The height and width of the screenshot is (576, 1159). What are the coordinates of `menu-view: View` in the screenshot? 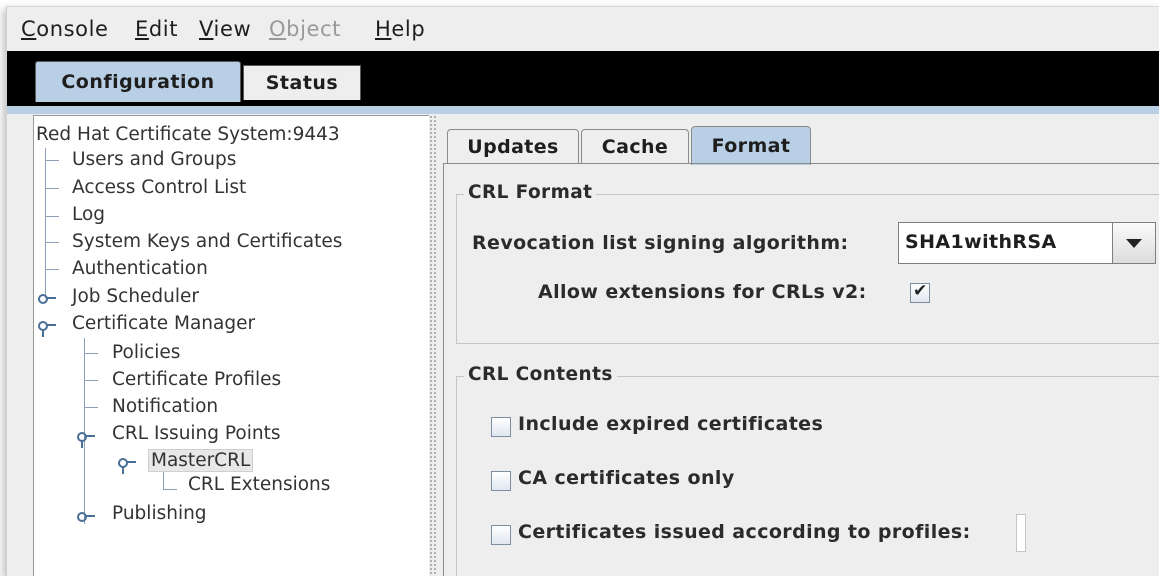 It's located at (225, 29).